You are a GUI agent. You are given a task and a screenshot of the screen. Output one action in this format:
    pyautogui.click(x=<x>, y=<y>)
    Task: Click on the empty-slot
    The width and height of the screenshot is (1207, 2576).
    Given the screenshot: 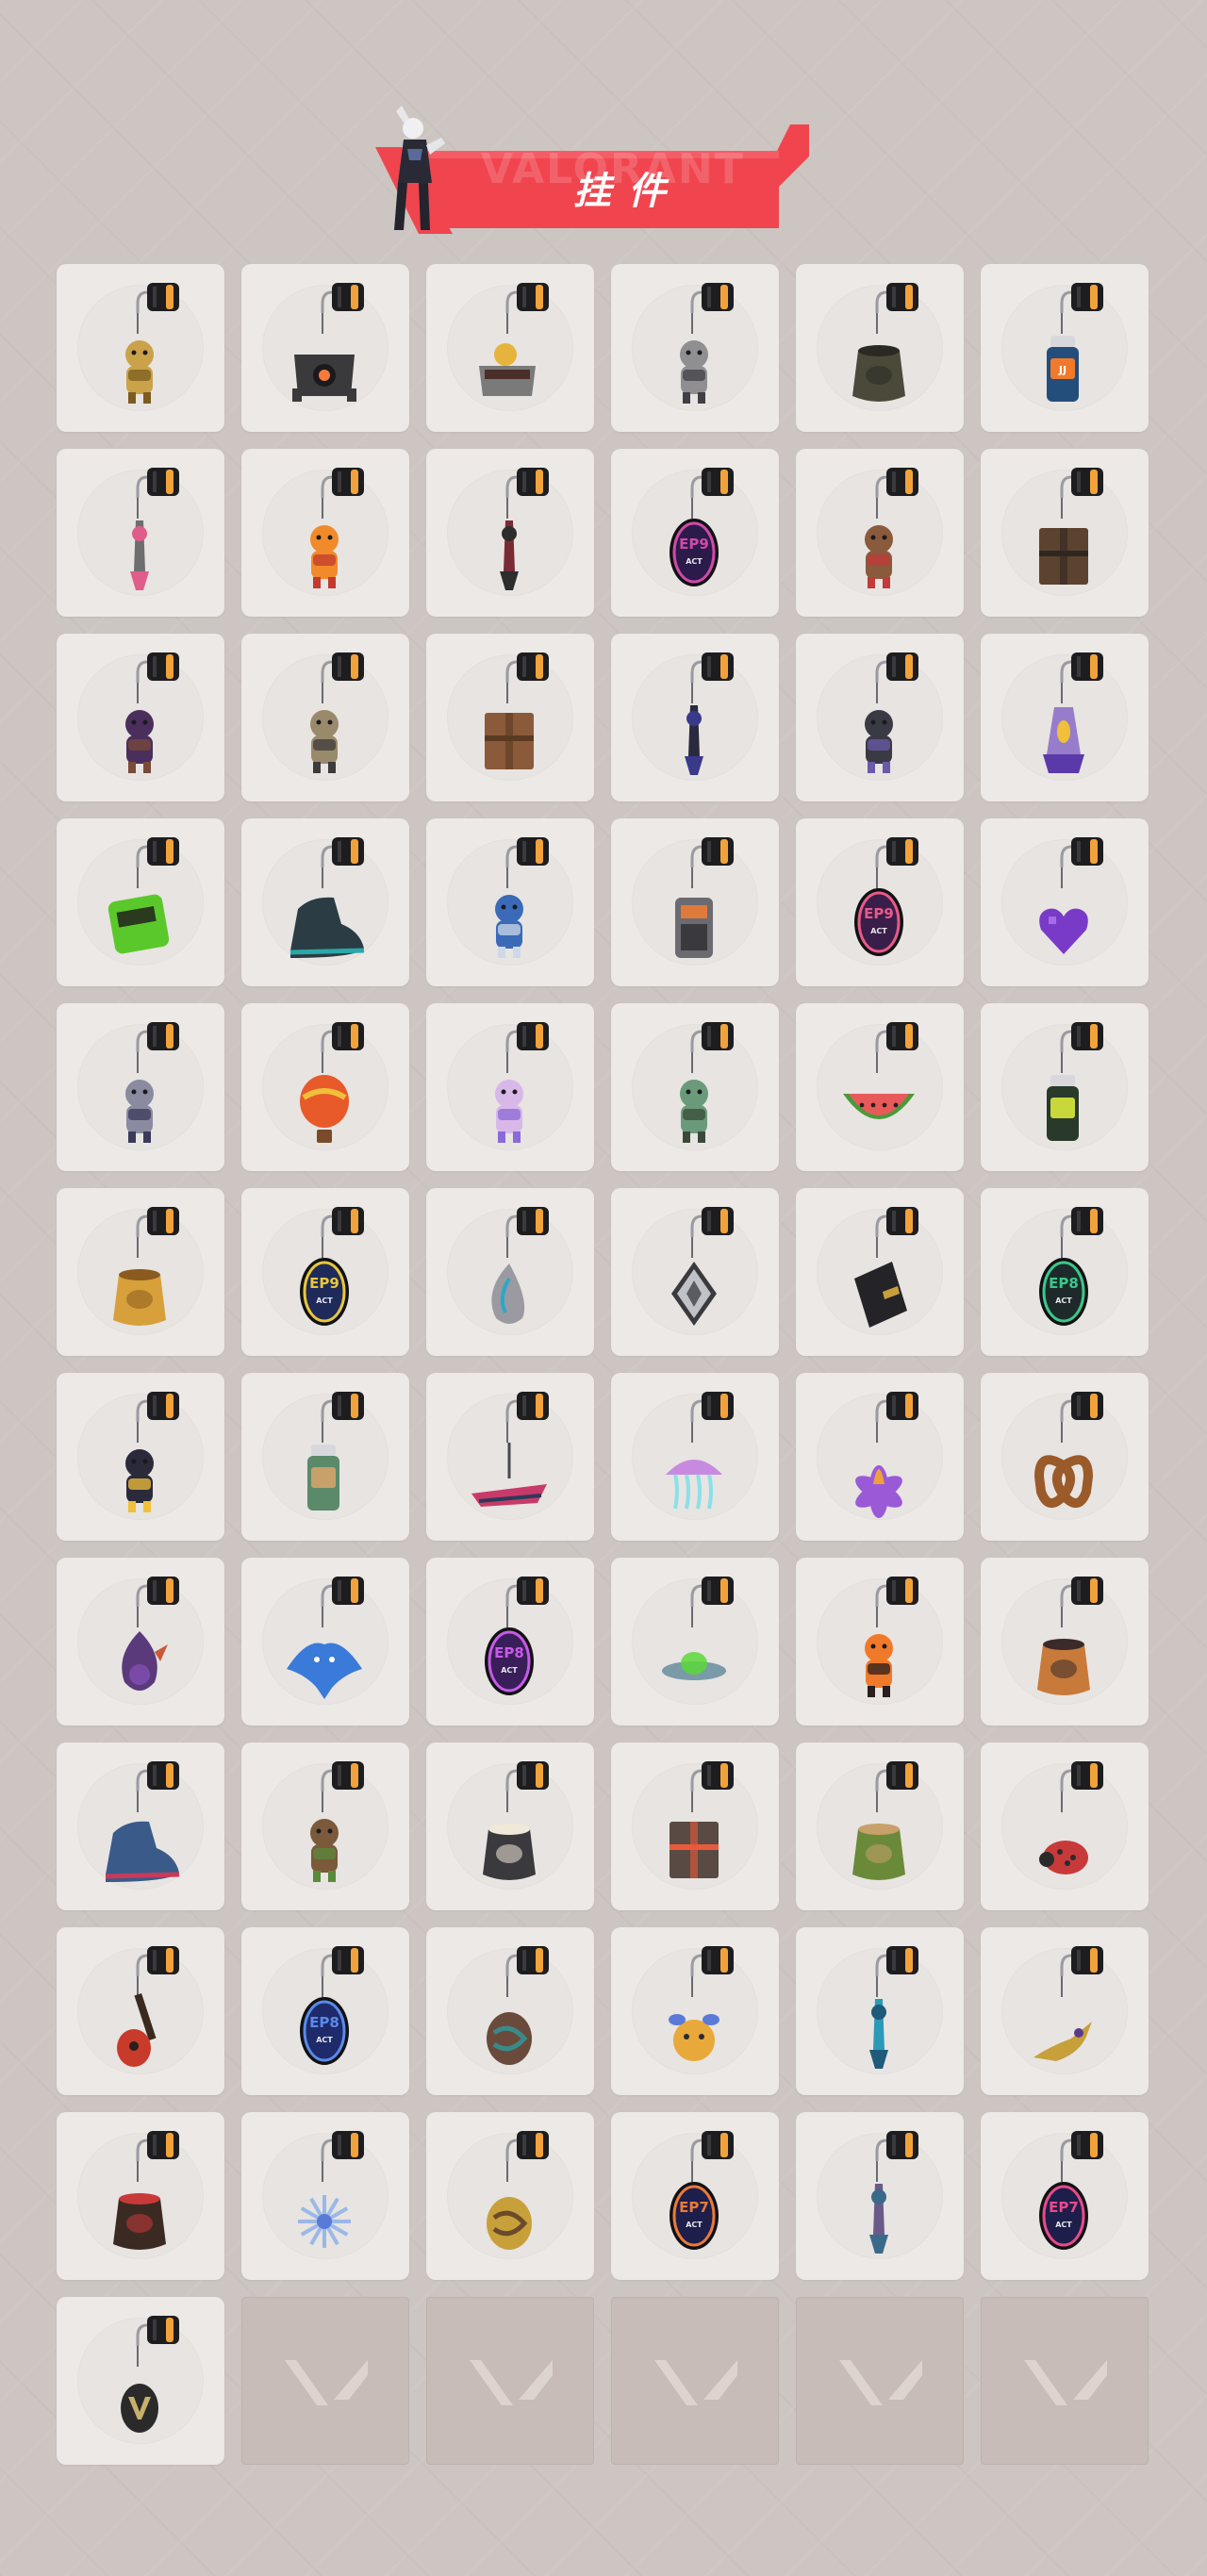 What is the action you would take?
    pyautogui.click(x=1065, y=2381)
    